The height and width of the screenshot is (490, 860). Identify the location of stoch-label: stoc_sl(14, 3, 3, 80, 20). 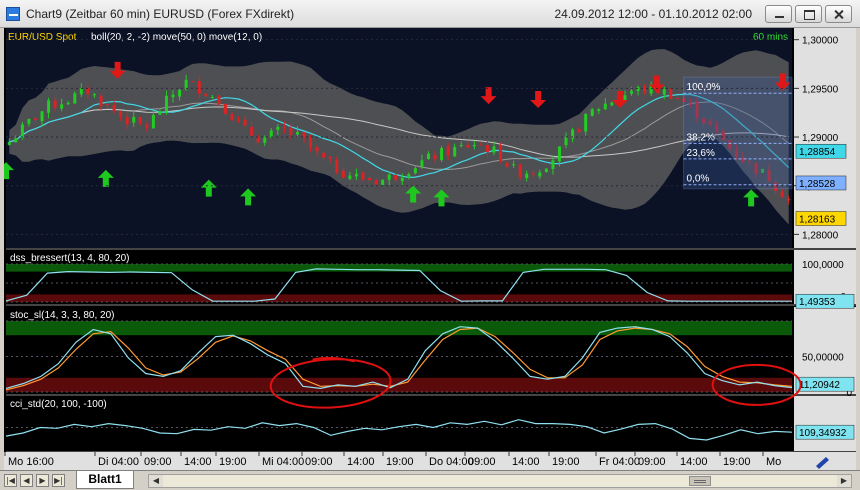
(62, 315).